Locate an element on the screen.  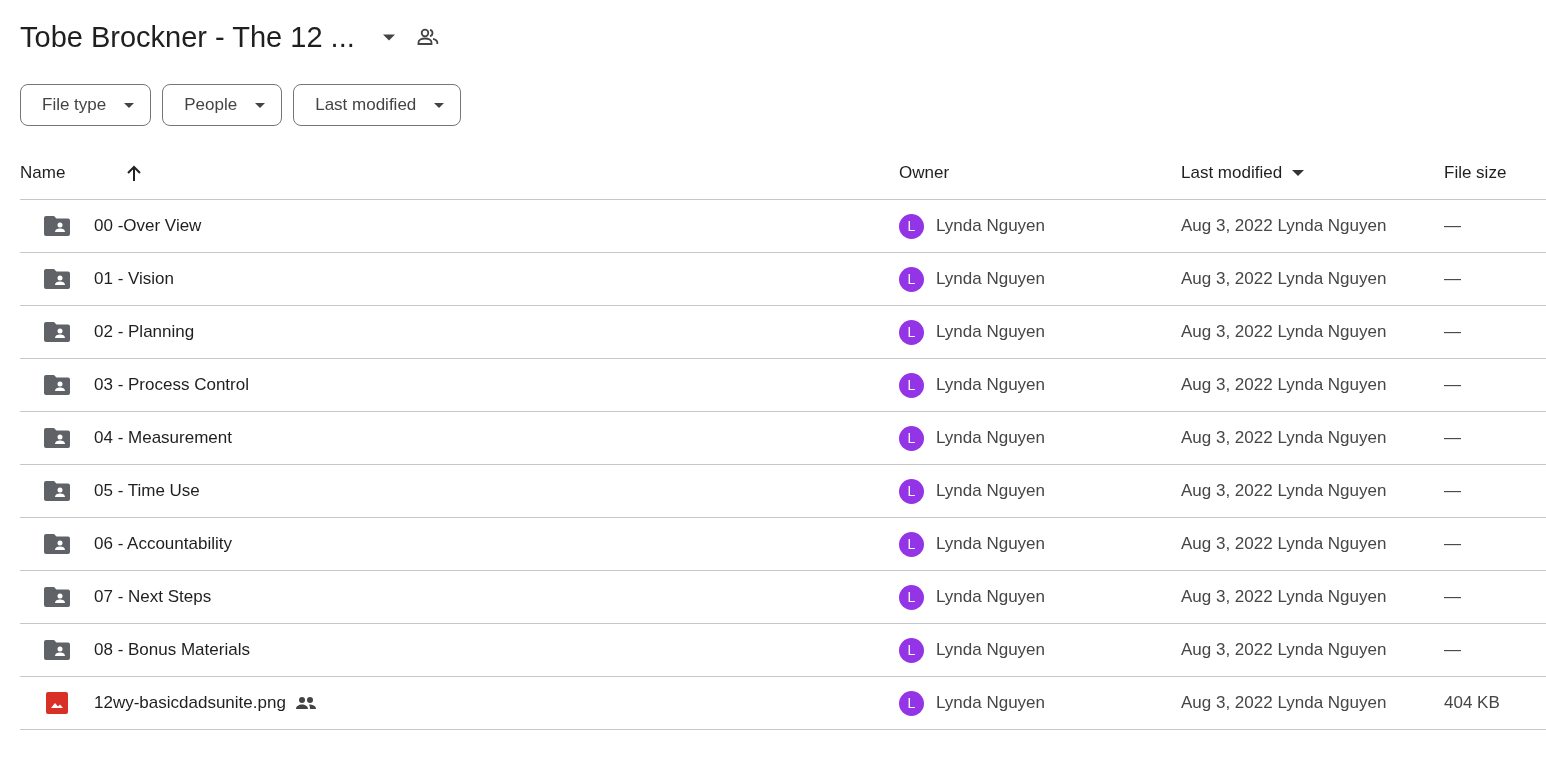
people-icon is located at coordinates (427, 37).